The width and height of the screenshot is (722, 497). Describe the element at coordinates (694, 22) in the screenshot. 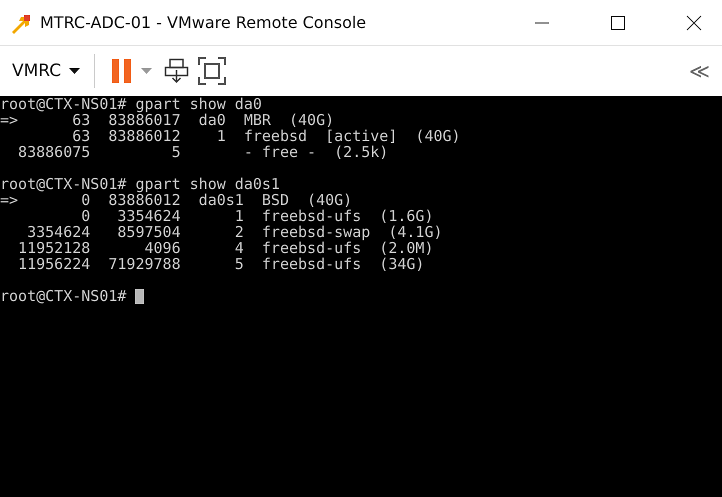

I see `close-icon` at that location.